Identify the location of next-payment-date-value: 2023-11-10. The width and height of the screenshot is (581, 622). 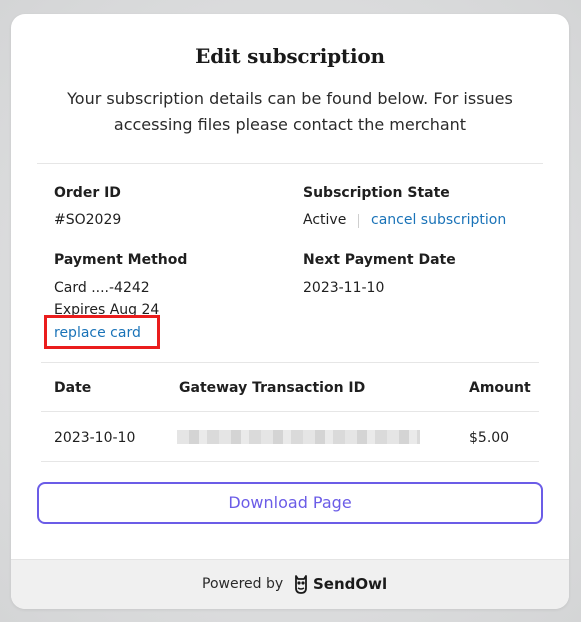
(344, 288).